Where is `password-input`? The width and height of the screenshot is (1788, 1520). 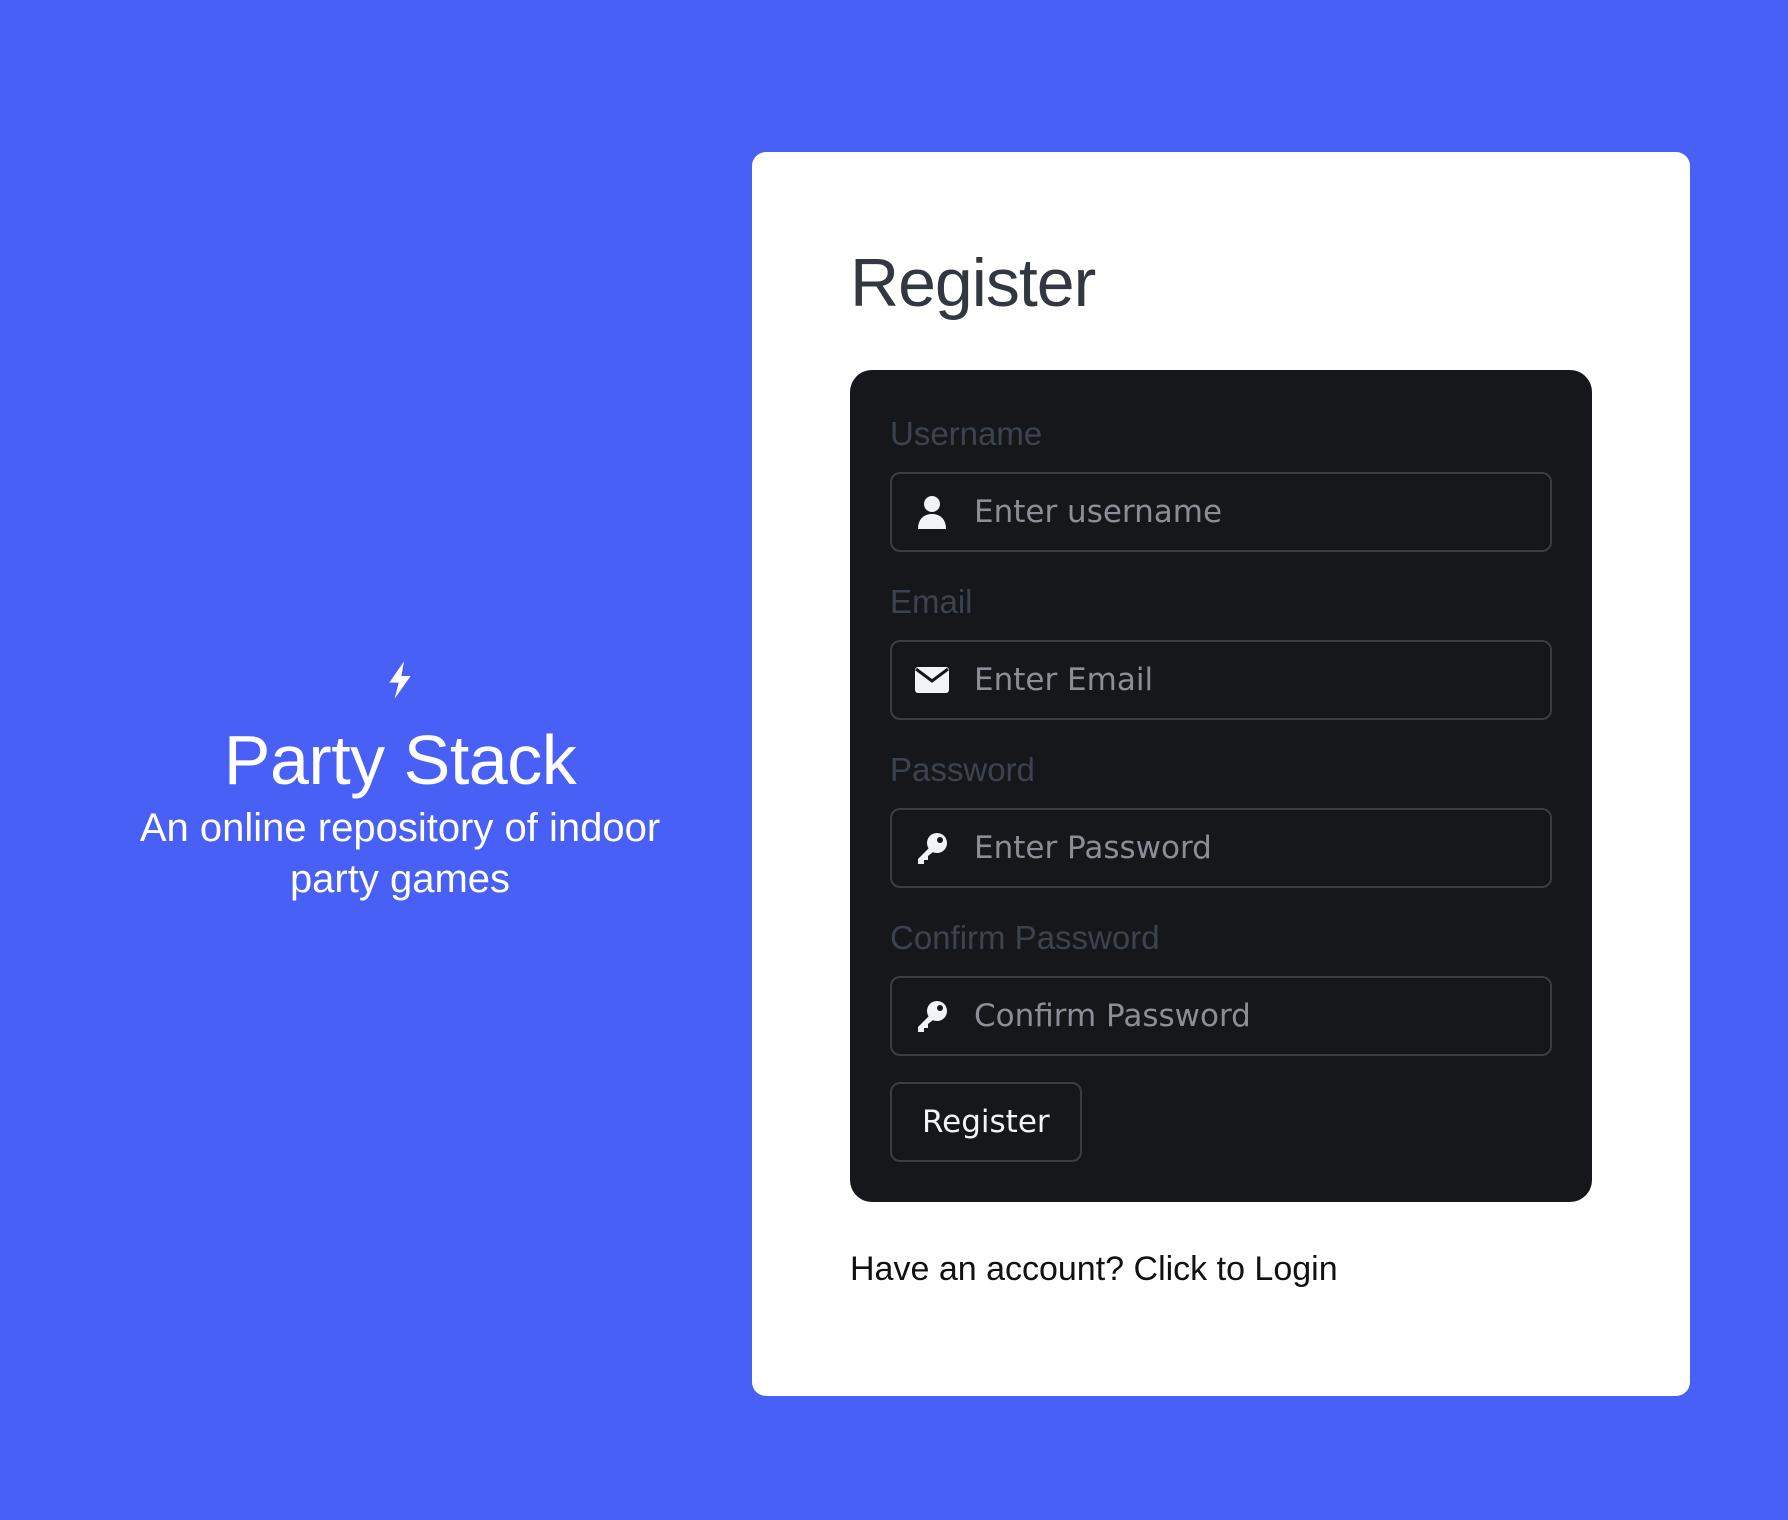
password-input is located at coordinates (1261, 848).